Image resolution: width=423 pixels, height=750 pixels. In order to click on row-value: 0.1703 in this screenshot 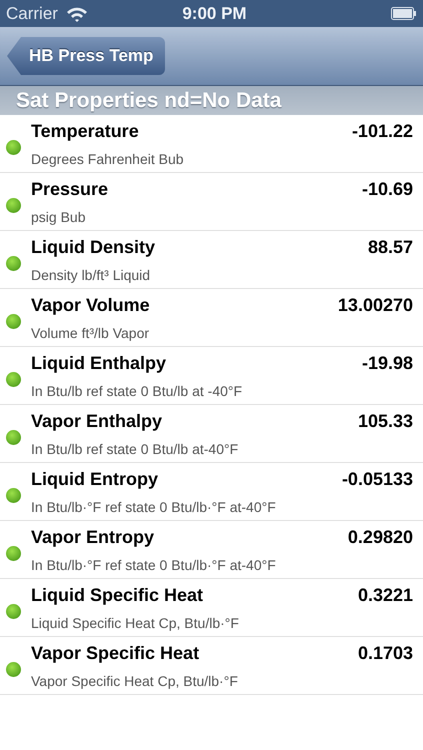, I will do `click(385, 653)`.